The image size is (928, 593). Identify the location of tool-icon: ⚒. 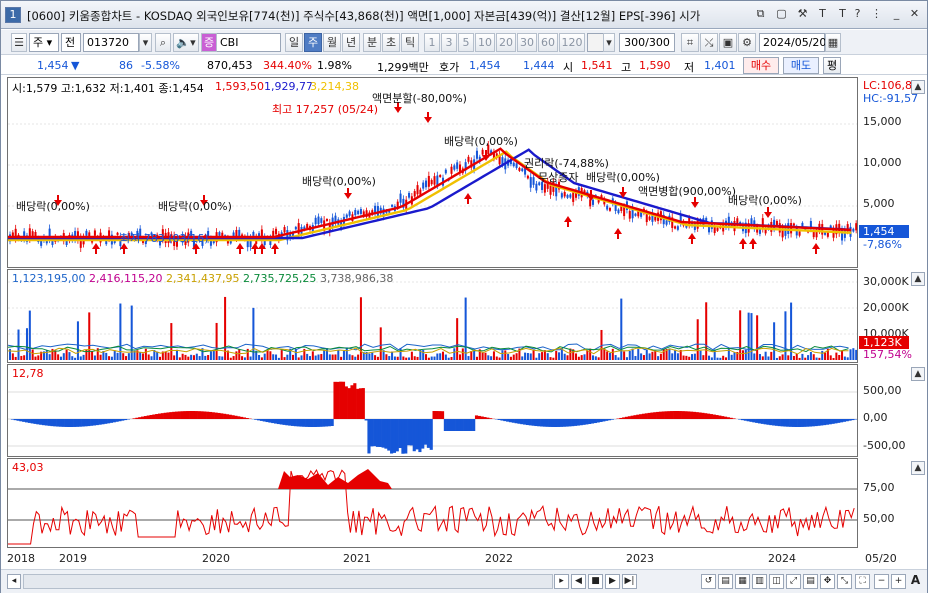
(802, 14).